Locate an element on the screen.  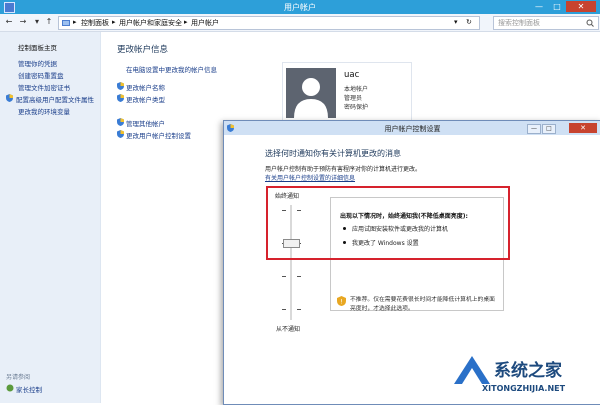
link-change-account-in-pc-settings: 在电脑设置中更改我的帐户信息 is located at coordinates (171, 69).